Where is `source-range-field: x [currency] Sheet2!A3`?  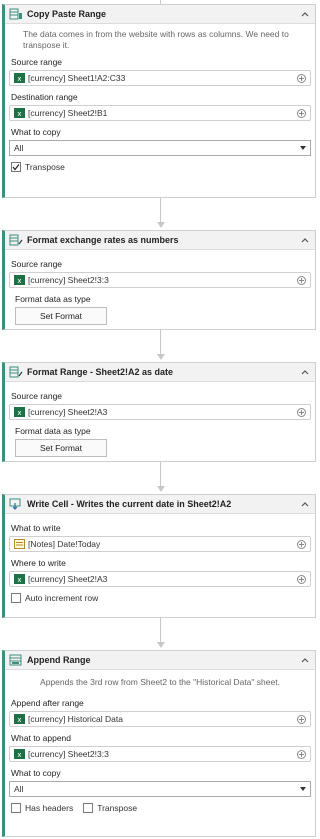
source-range-field: x [currency] Sheet2!A3 is located at coordinates (160, 412).